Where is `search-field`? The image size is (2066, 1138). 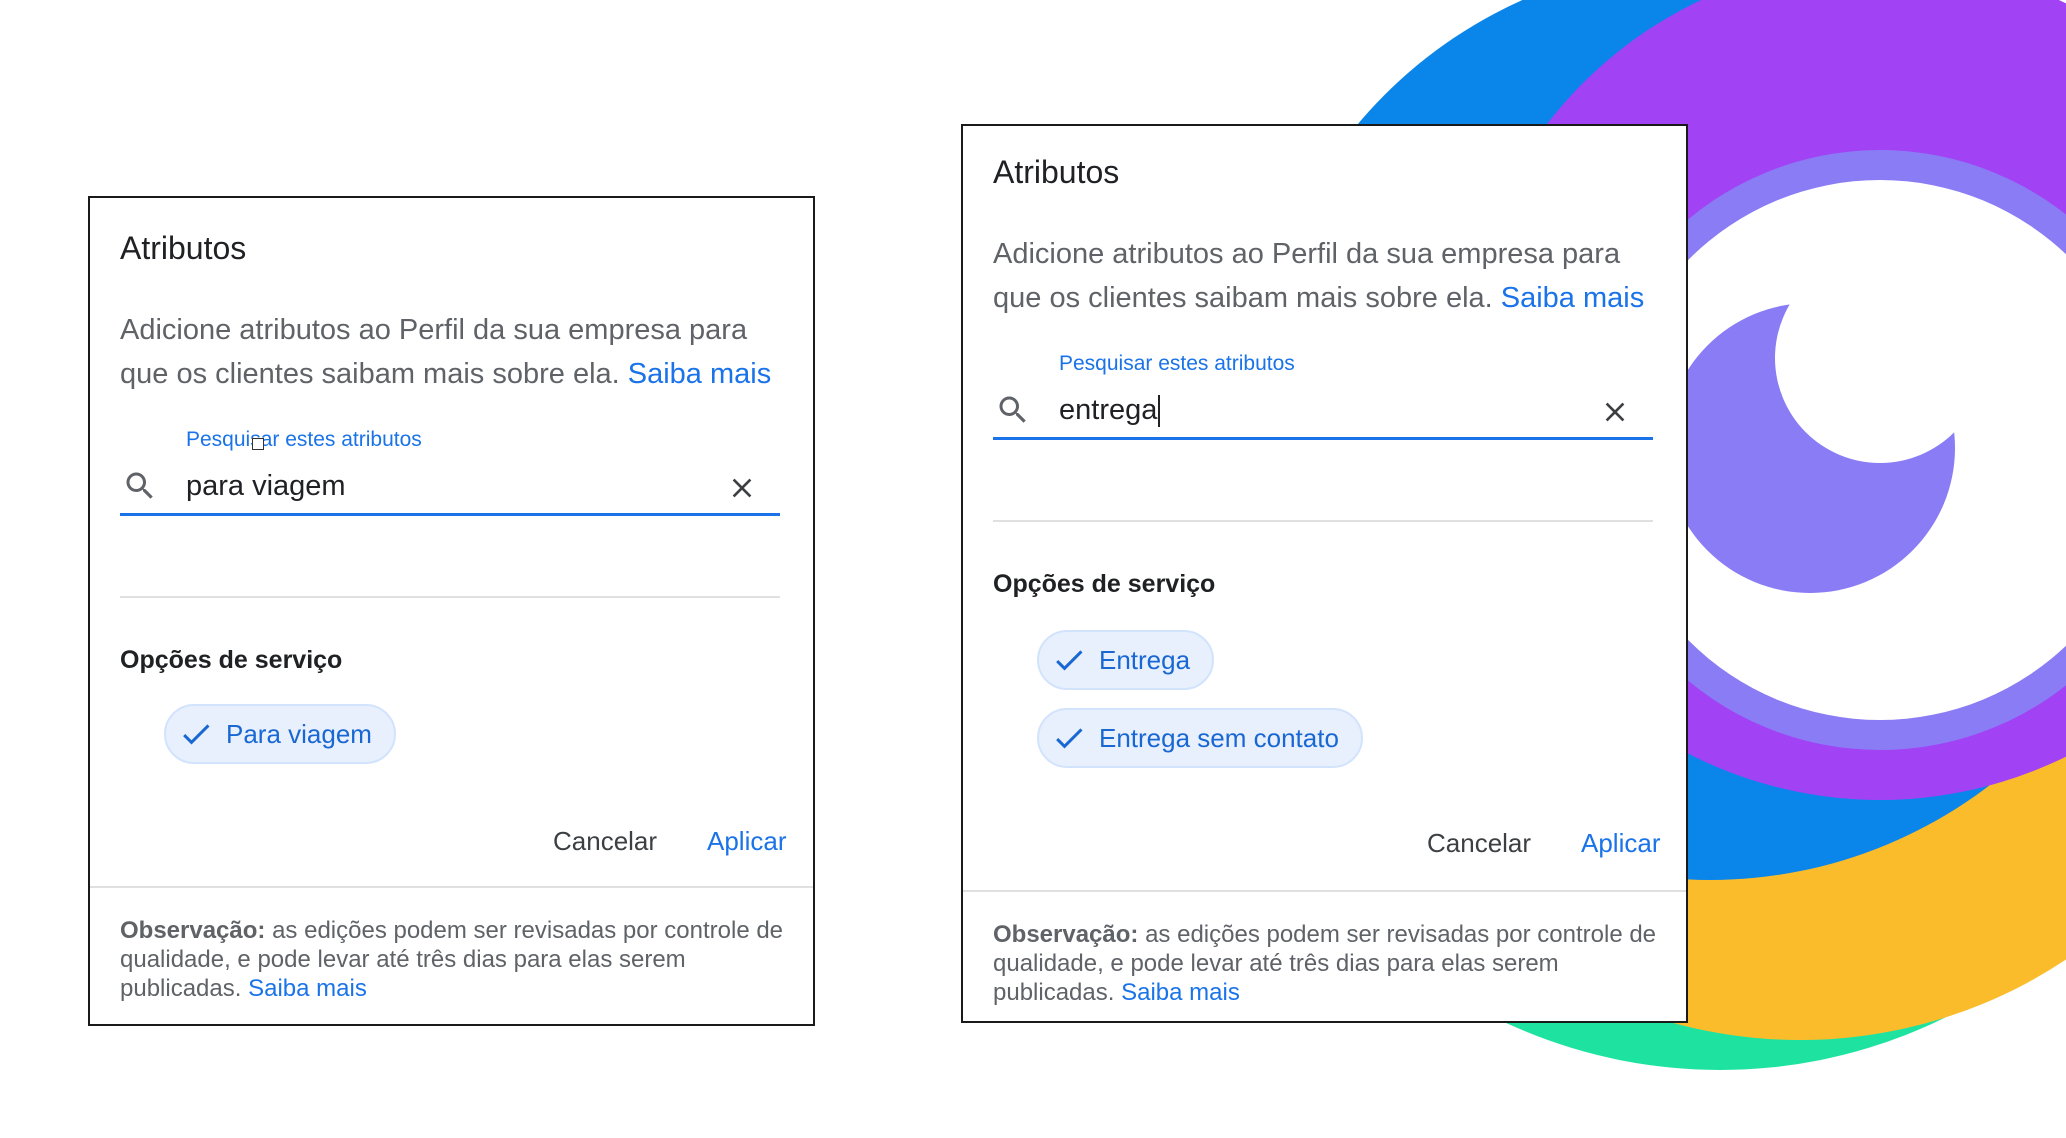
search-field is located at coordinates (450, 490).